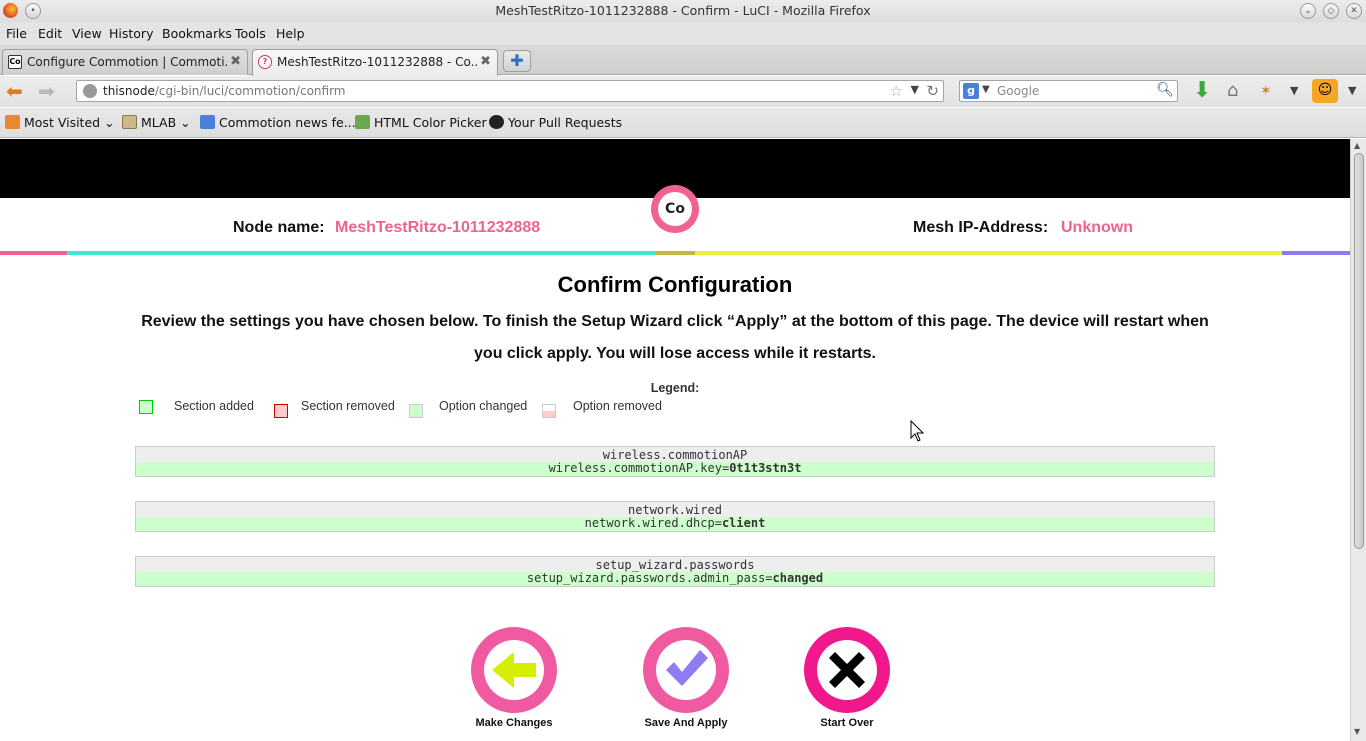 This screenshot has width=1366, height=741. I want to click on start-over-button, so click(847, 670).